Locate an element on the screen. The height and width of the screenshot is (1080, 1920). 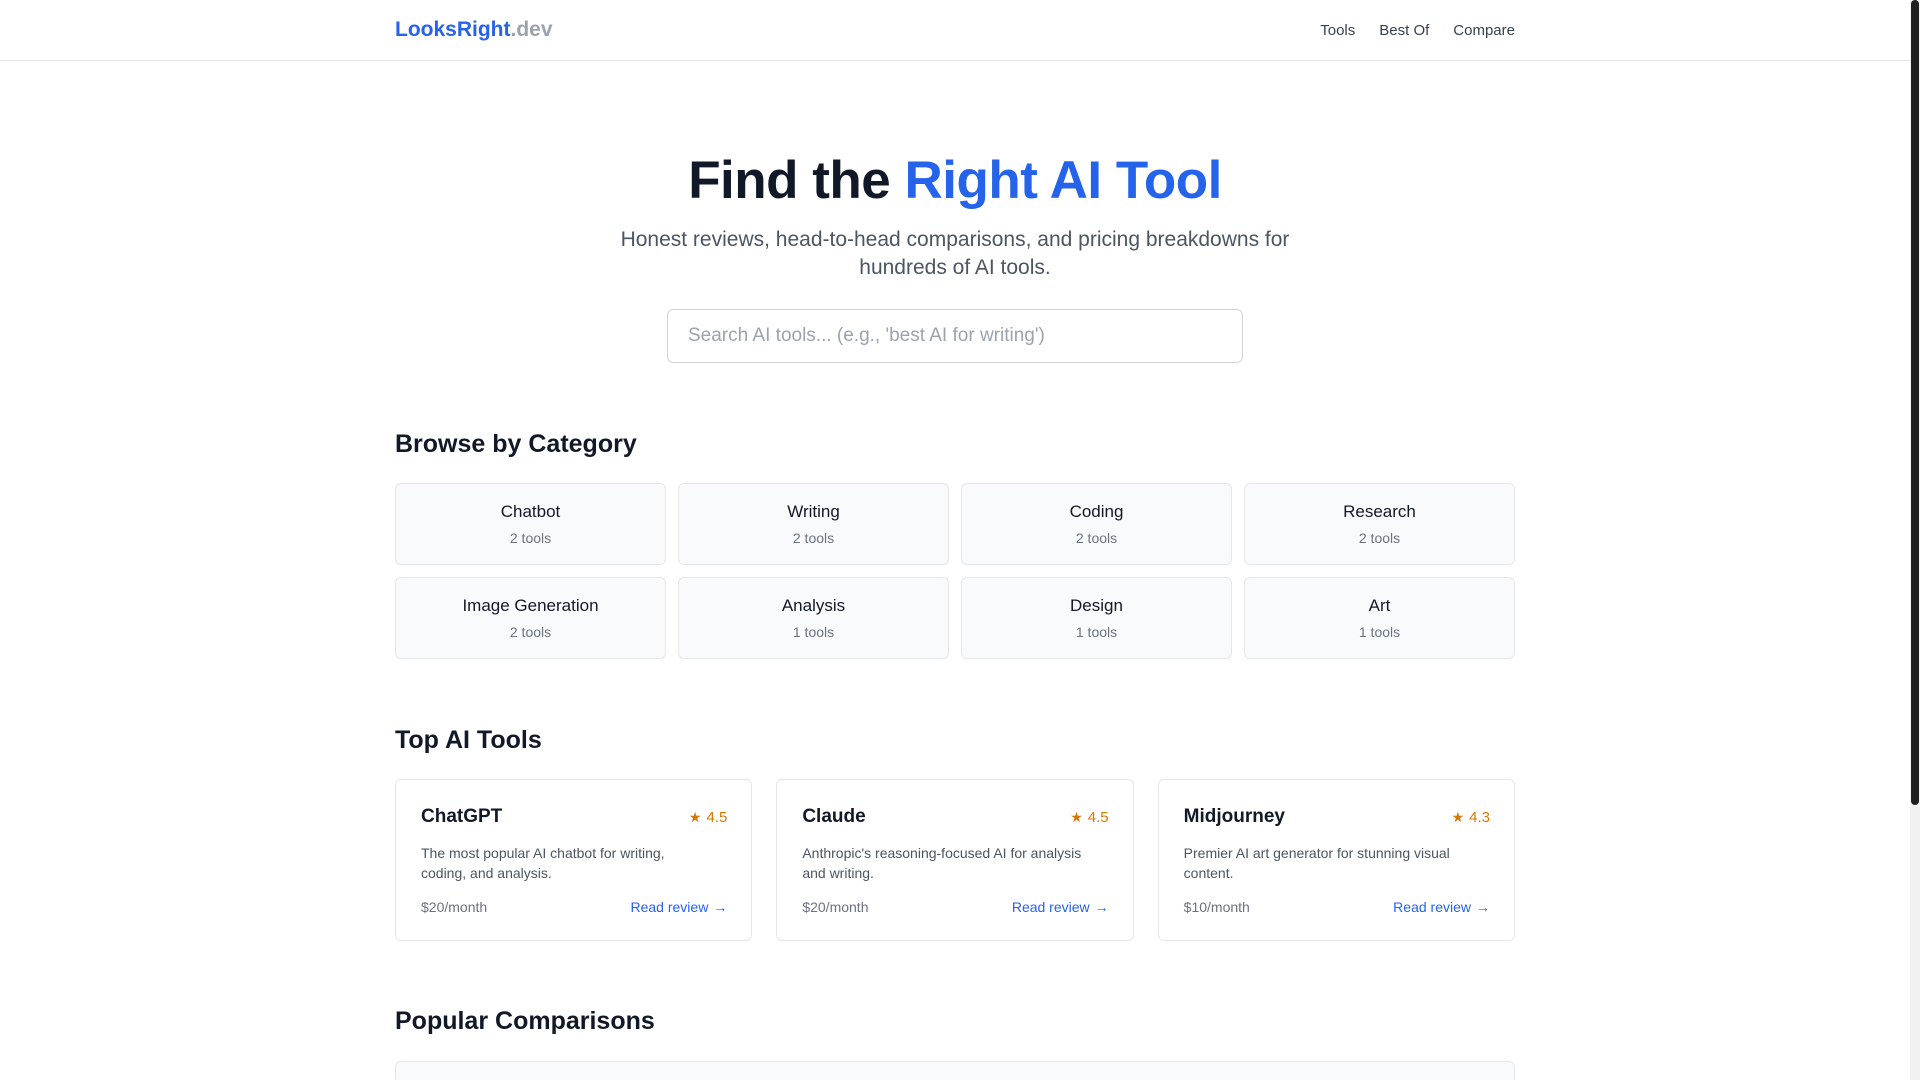
tool-name: Claude is located at coordinates (834, 816).